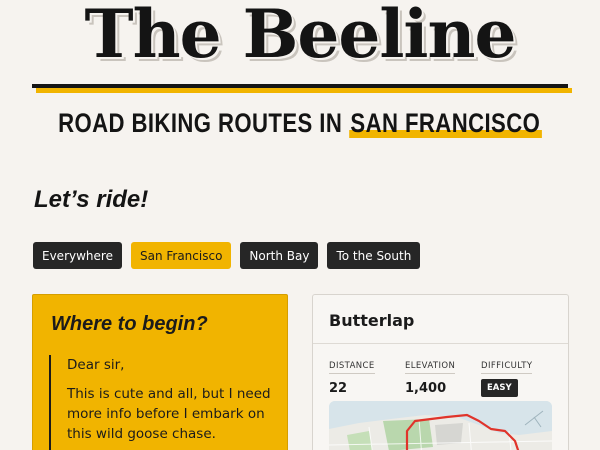  I want to click on intro-card-title: Where to begin?, so click(129, 324).